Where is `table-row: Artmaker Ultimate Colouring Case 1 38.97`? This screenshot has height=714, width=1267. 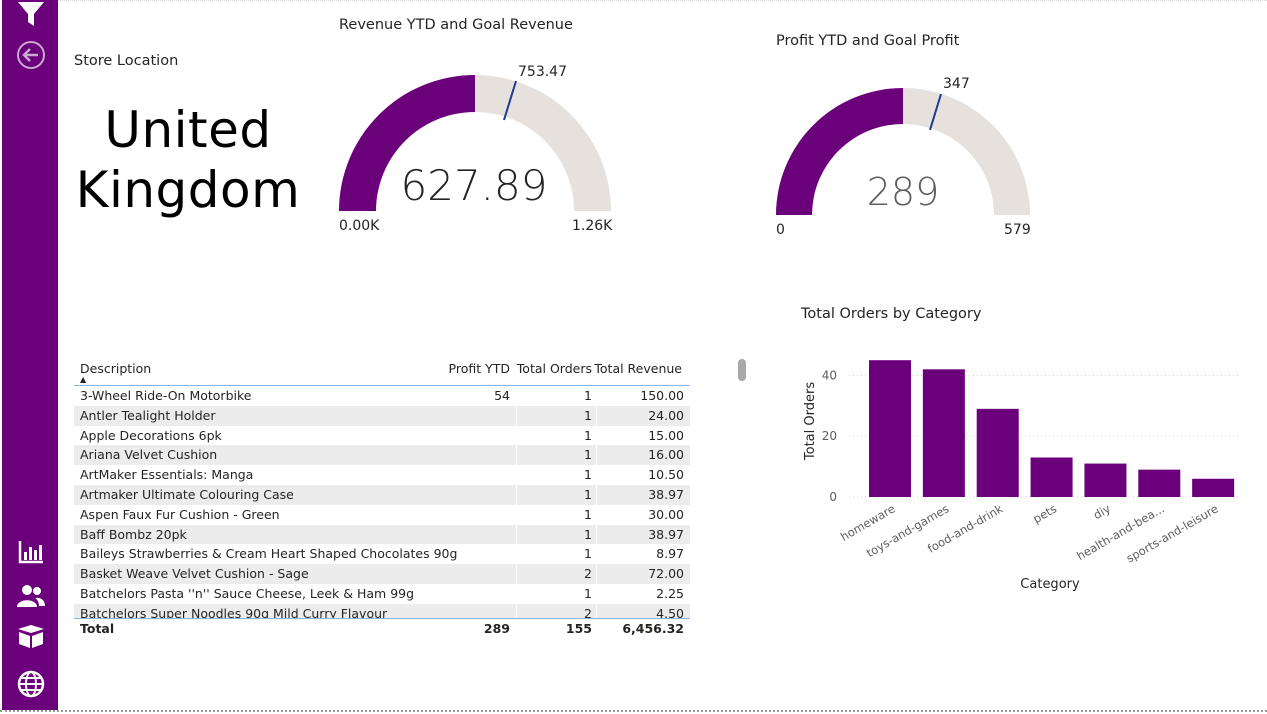 table-row: Artmaker Ultimate Colouring Case 1 38.97 is located at coordinates (382, 494).